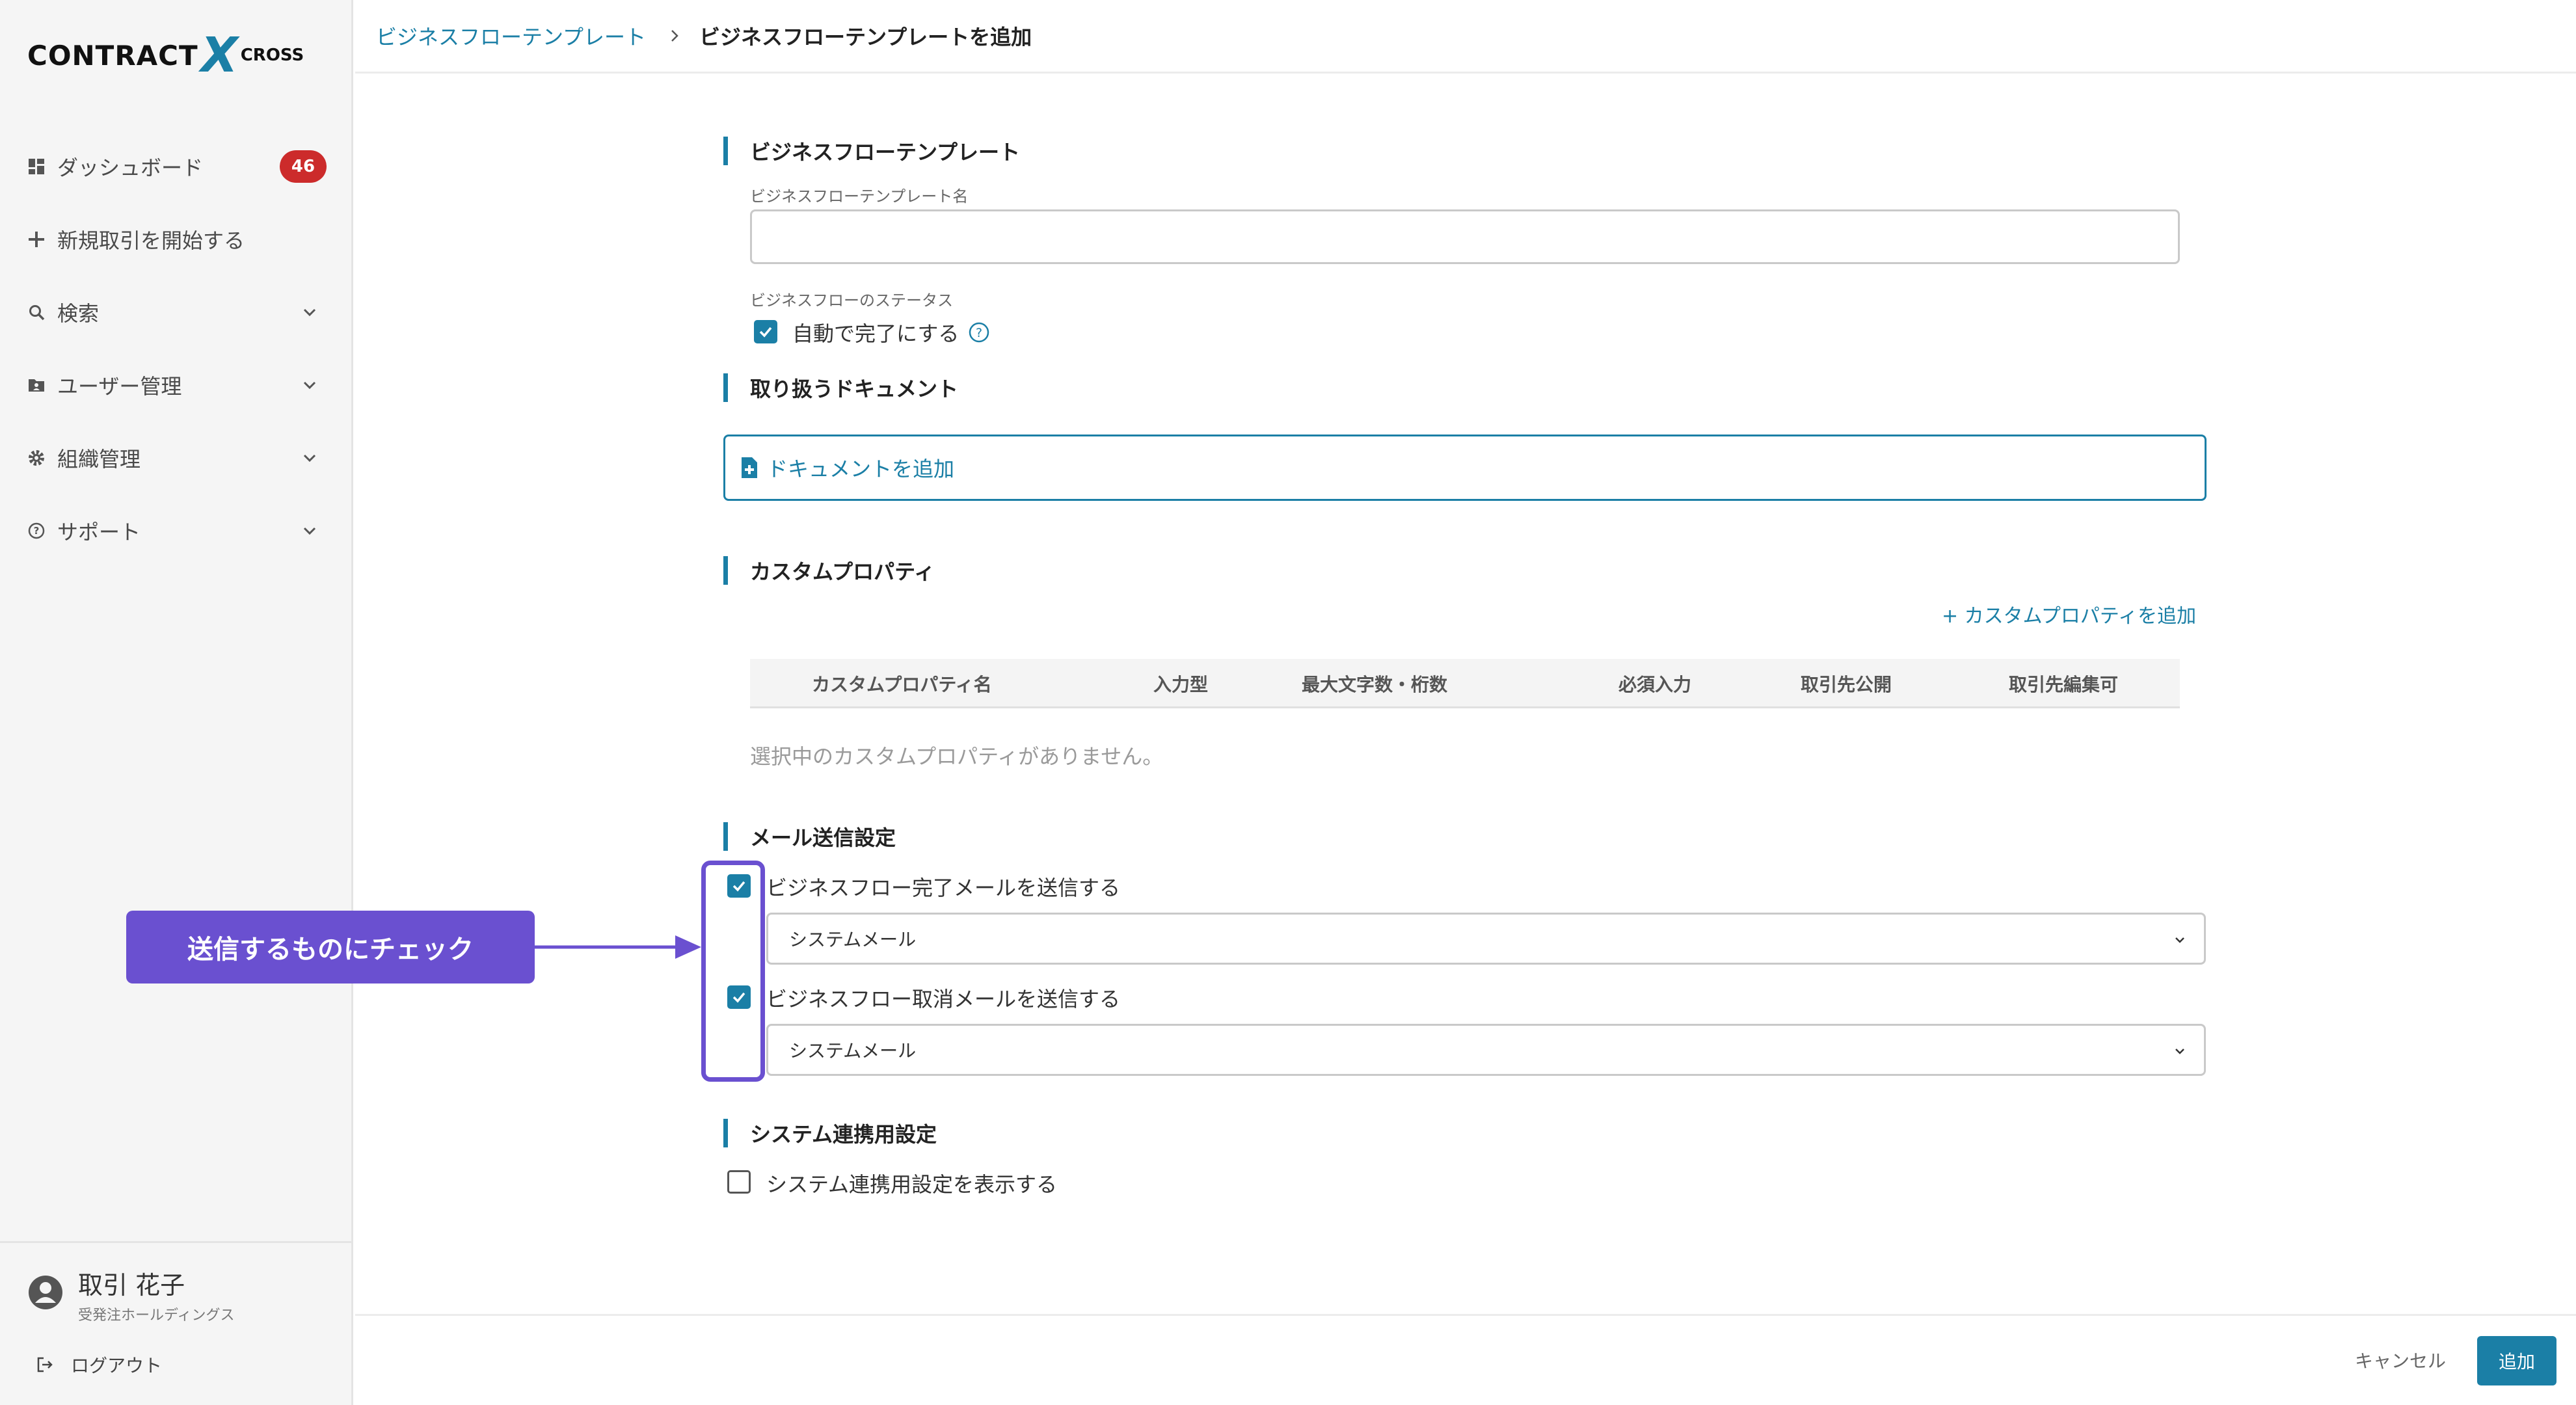  Describe the element at coordinates (957, 756) in the screenshot. I see `custom-properties-empty-message: 選択中のカスタムプロパティがありません。` at that location.